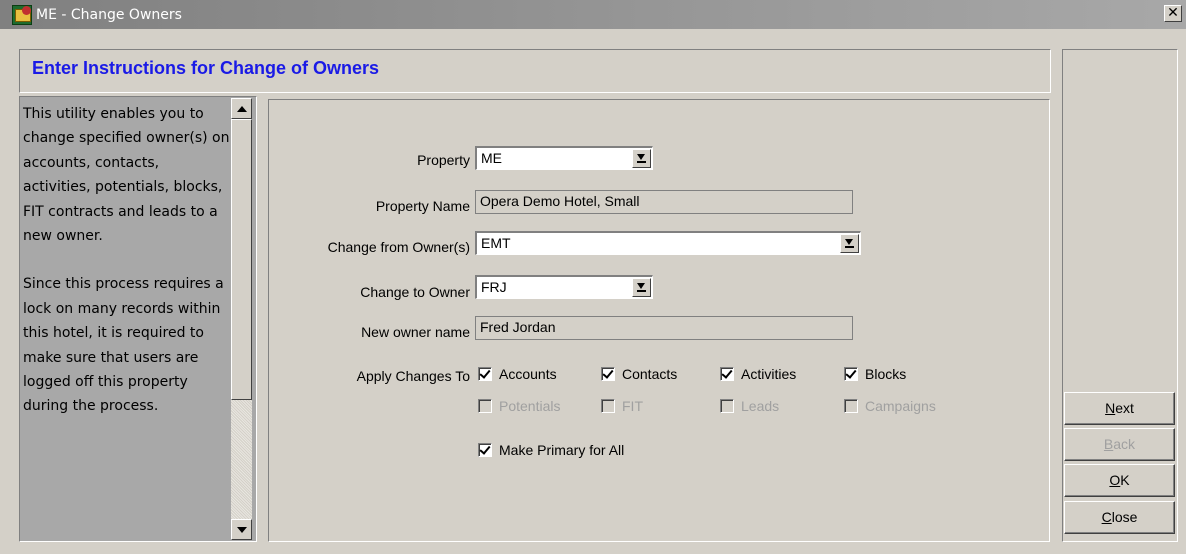  Describe the element at coordinates (650, 374) in the screenshot. I see `contacts-label: Contacts` at that location.